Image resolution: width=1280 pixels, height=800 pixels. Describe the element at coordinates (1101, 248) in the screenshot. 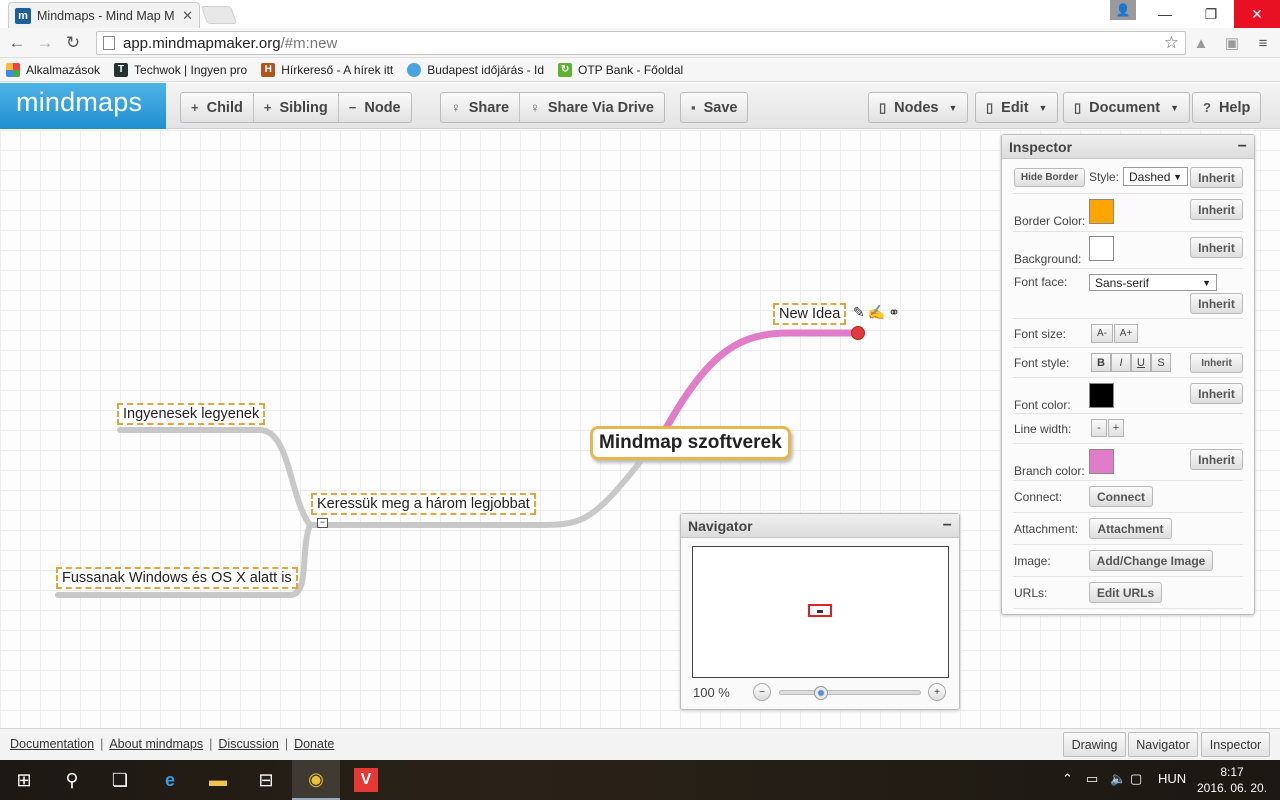

I see `background-color-swatch` at that location.